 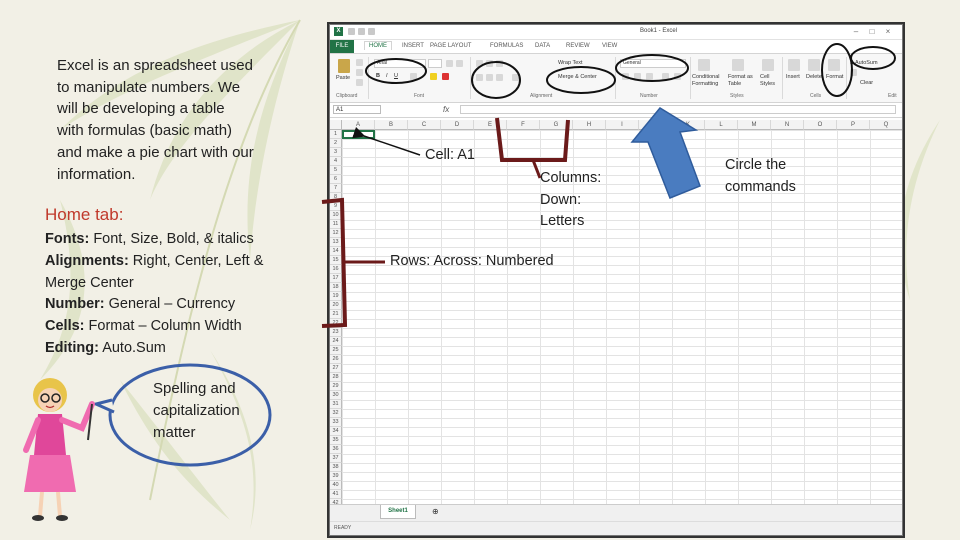 I want to click on row-header: 36, so click(x=336, y=449).